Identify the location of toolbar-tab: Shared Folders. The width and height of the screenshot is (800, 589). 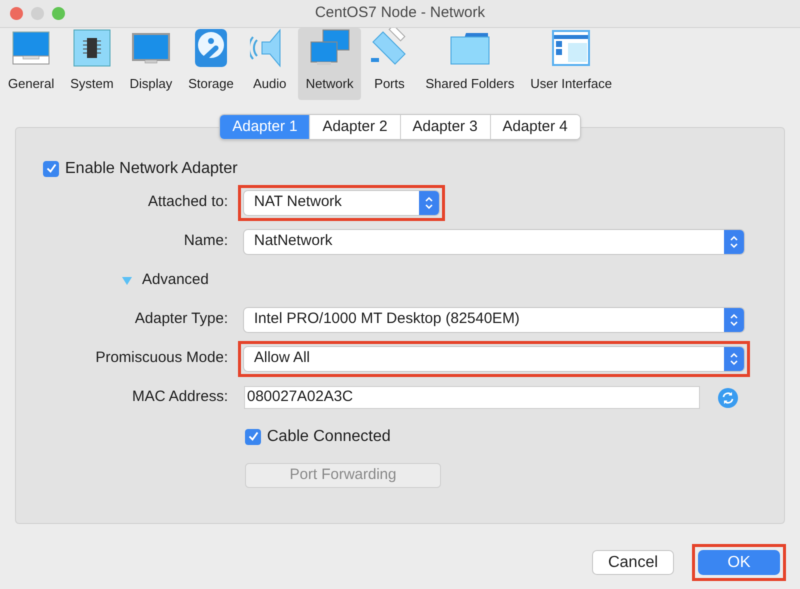
(469, 64).